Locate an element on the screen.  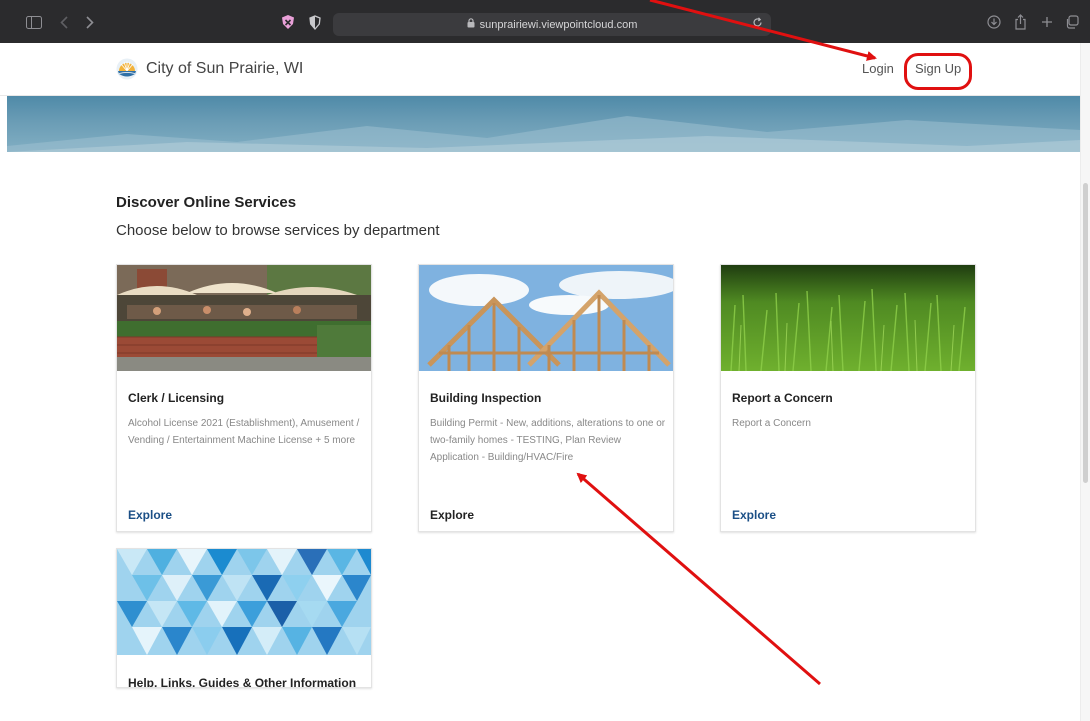
privacy-shield-icon is located at coordinates (288, 22).